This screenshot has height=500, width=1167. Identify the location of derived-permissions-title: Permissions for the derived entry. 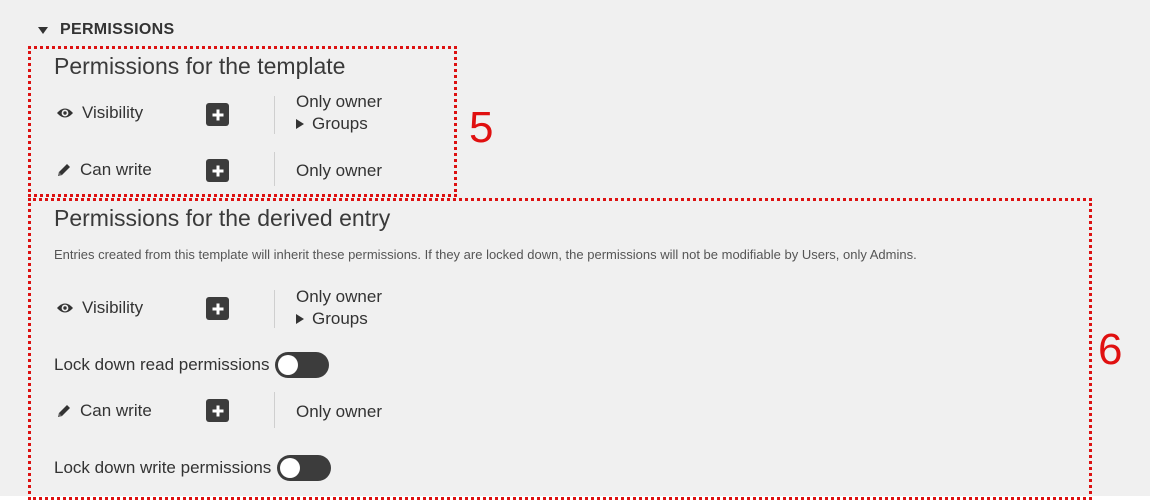
(222, 218).